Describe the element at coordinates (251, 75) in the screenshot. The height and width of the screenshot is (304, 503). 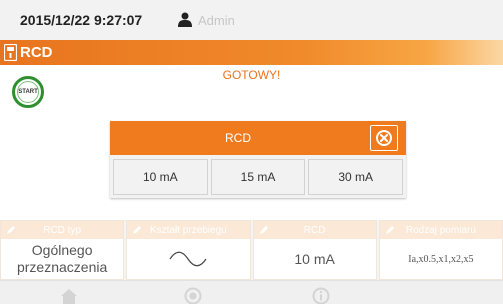
I see `status-message: GOTOWY!` at that location.